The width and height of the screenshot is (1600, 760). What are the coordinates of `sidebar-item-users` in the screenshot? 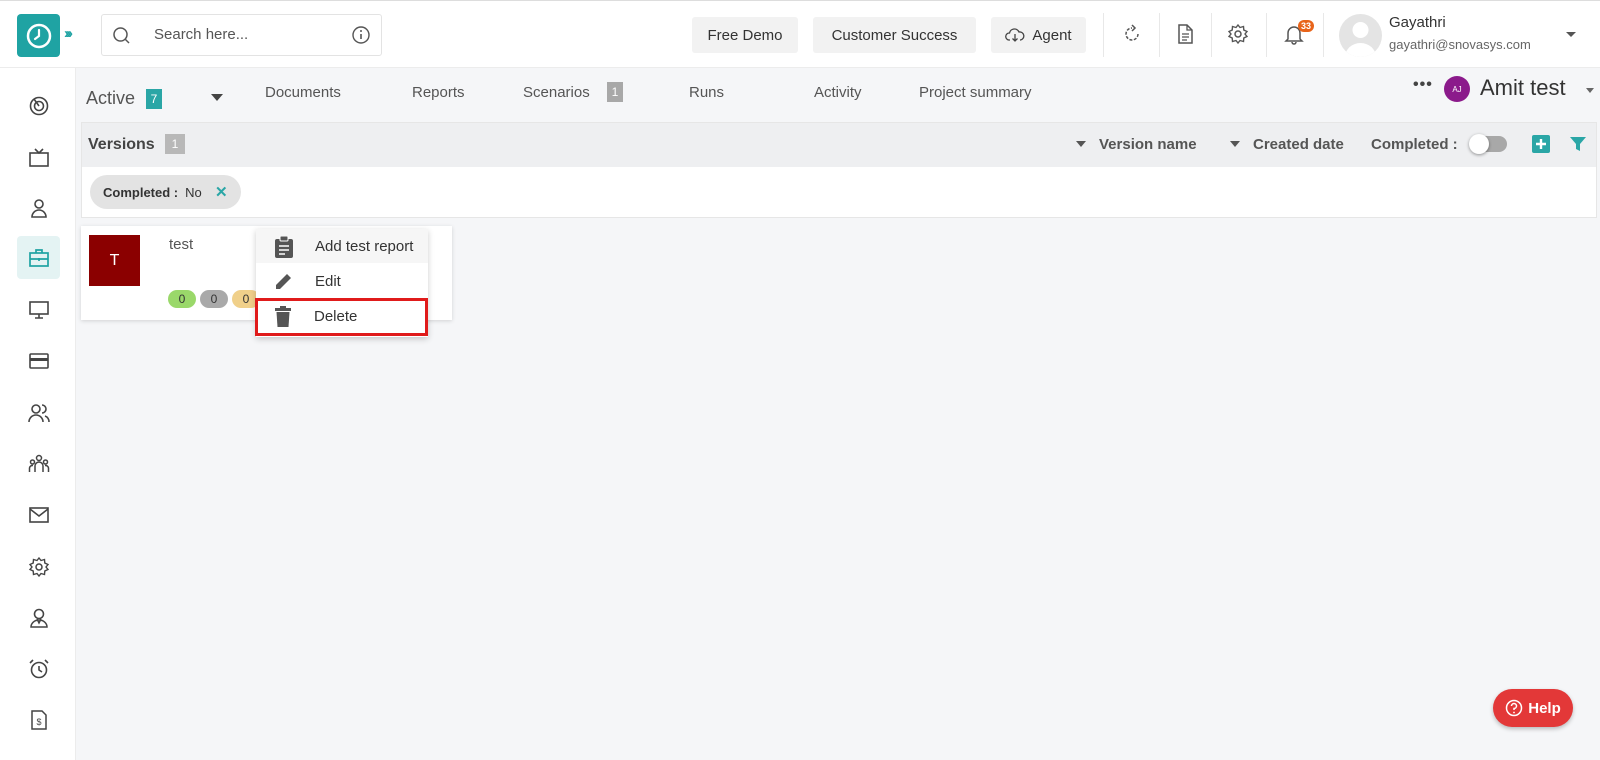 It's located at (38, 412).